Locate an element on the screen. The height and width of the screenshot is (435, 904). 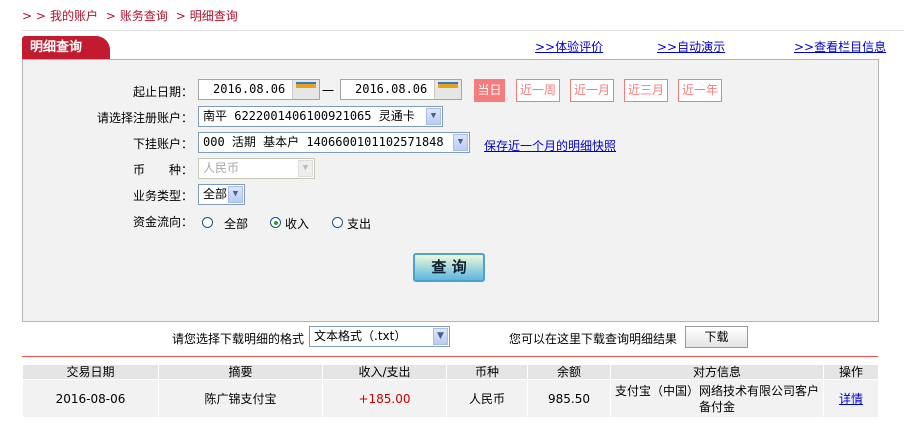
date-label: 起止日期： is located at coordinates (162, 92).